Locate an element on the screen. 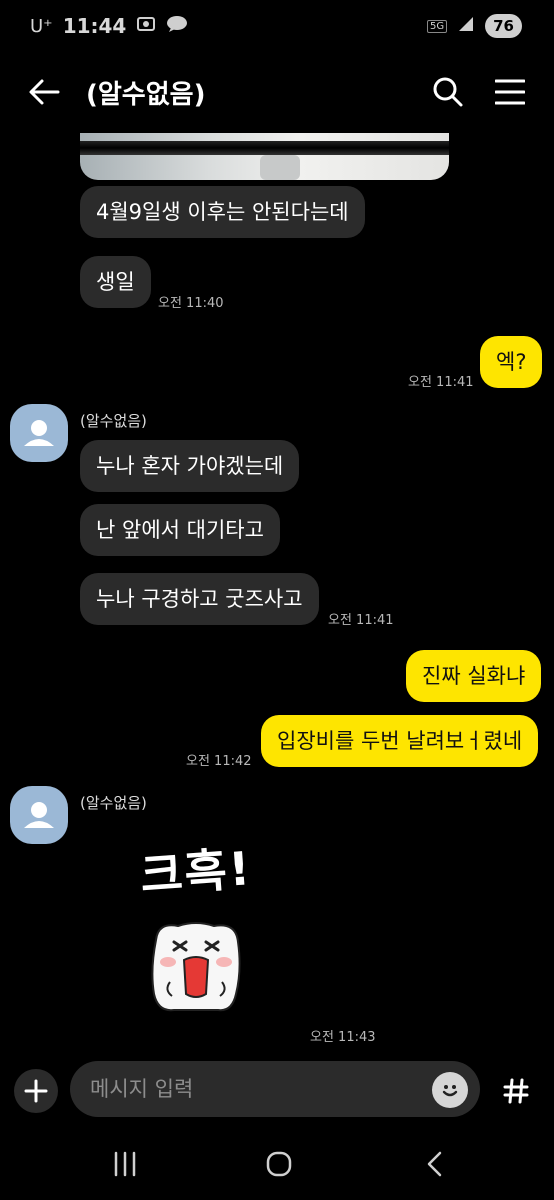  back-arrow-icon is located at coordinates (44, 92).